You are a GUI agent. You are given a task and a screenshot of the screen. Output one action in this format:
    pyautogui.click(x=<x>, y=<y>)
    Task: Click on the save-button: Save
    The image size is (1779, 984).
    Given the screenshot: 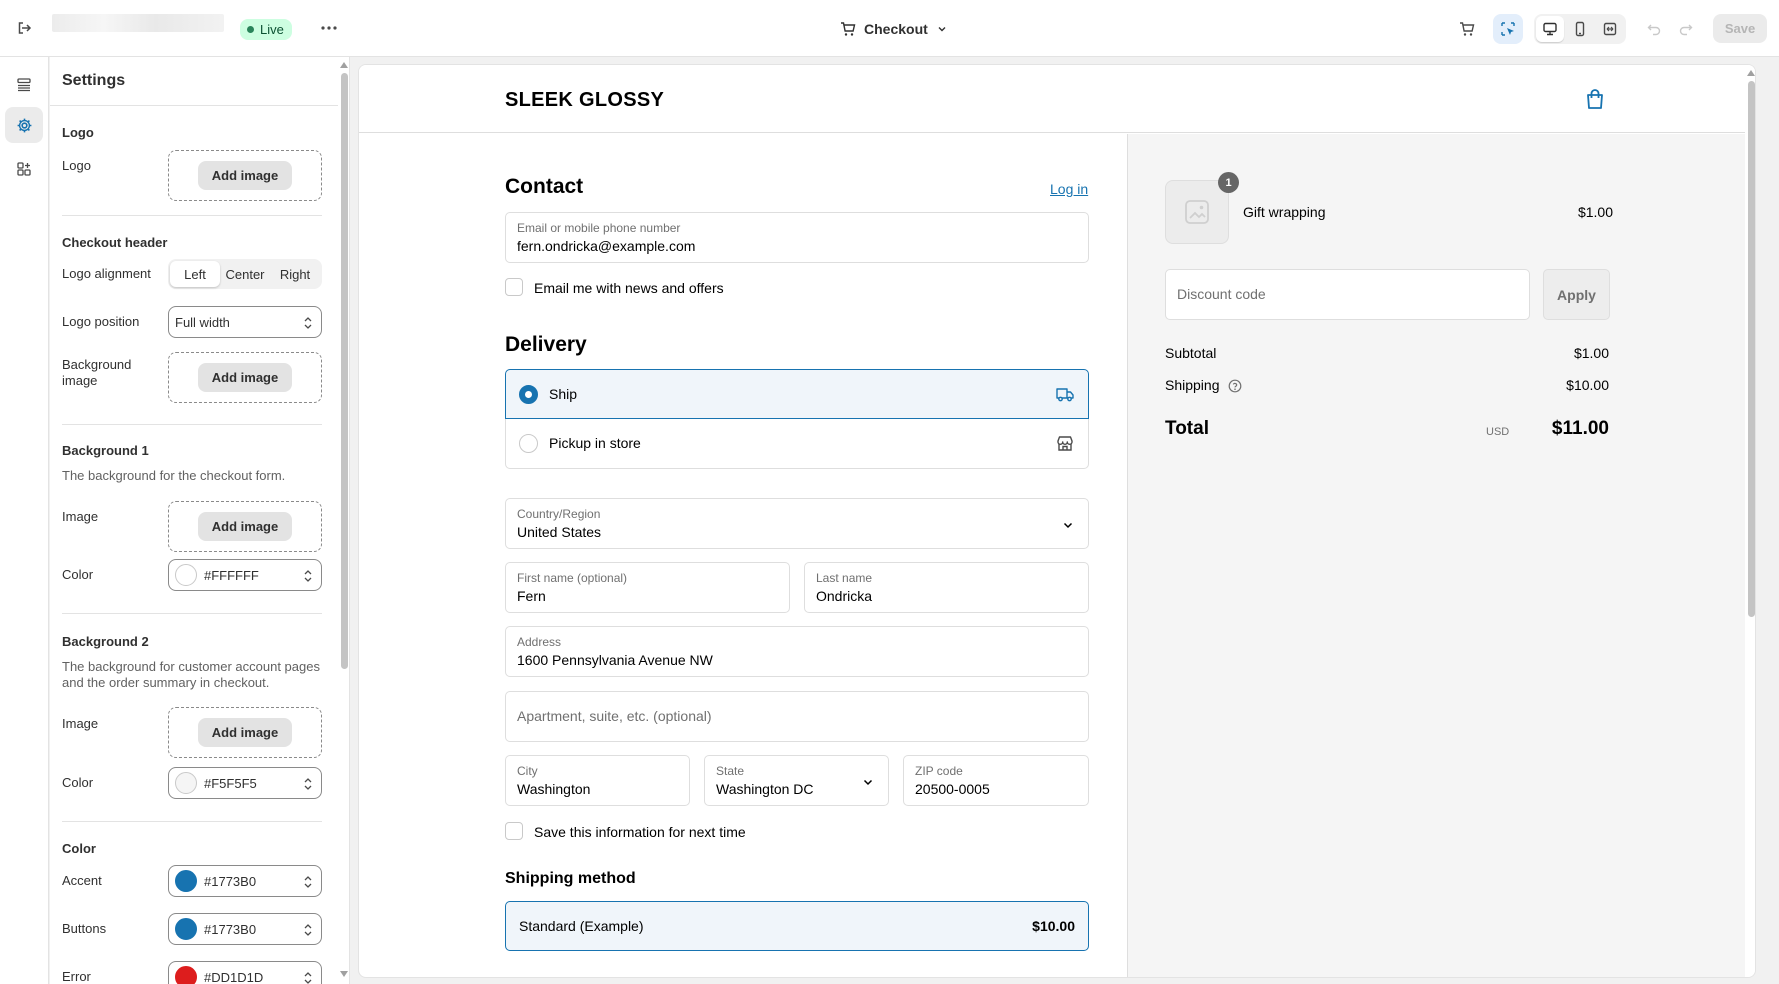 What is the action you would take?
    pyautogui.click(x=1740, y=28)
    